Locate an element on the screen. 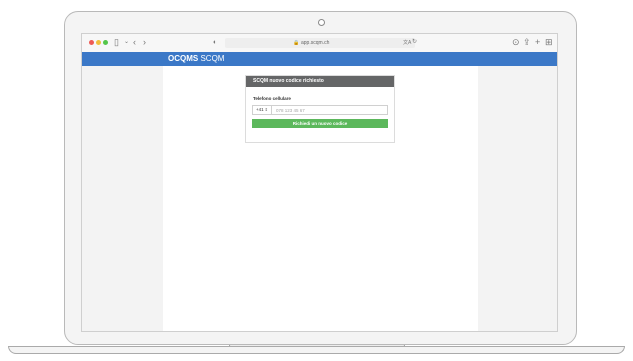  app-navbar: OCQMS SCQM is located at coordinates (319, 59).